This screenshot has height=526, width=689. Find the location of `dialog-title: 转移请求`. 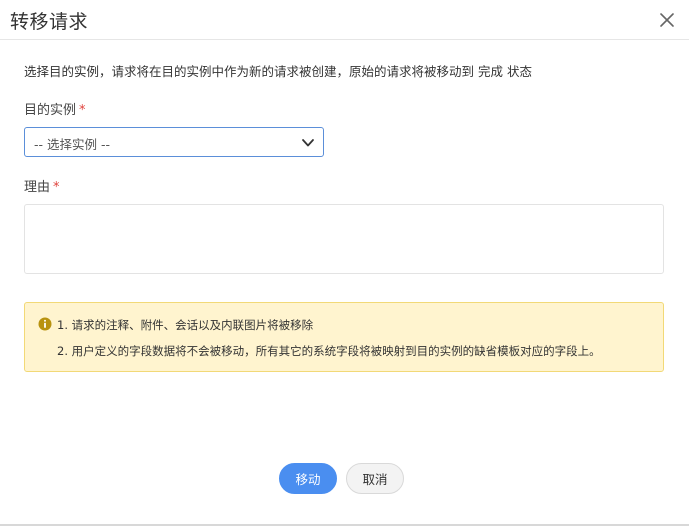

dialog-title: 转移请求 is located at coordinates (49, 22).